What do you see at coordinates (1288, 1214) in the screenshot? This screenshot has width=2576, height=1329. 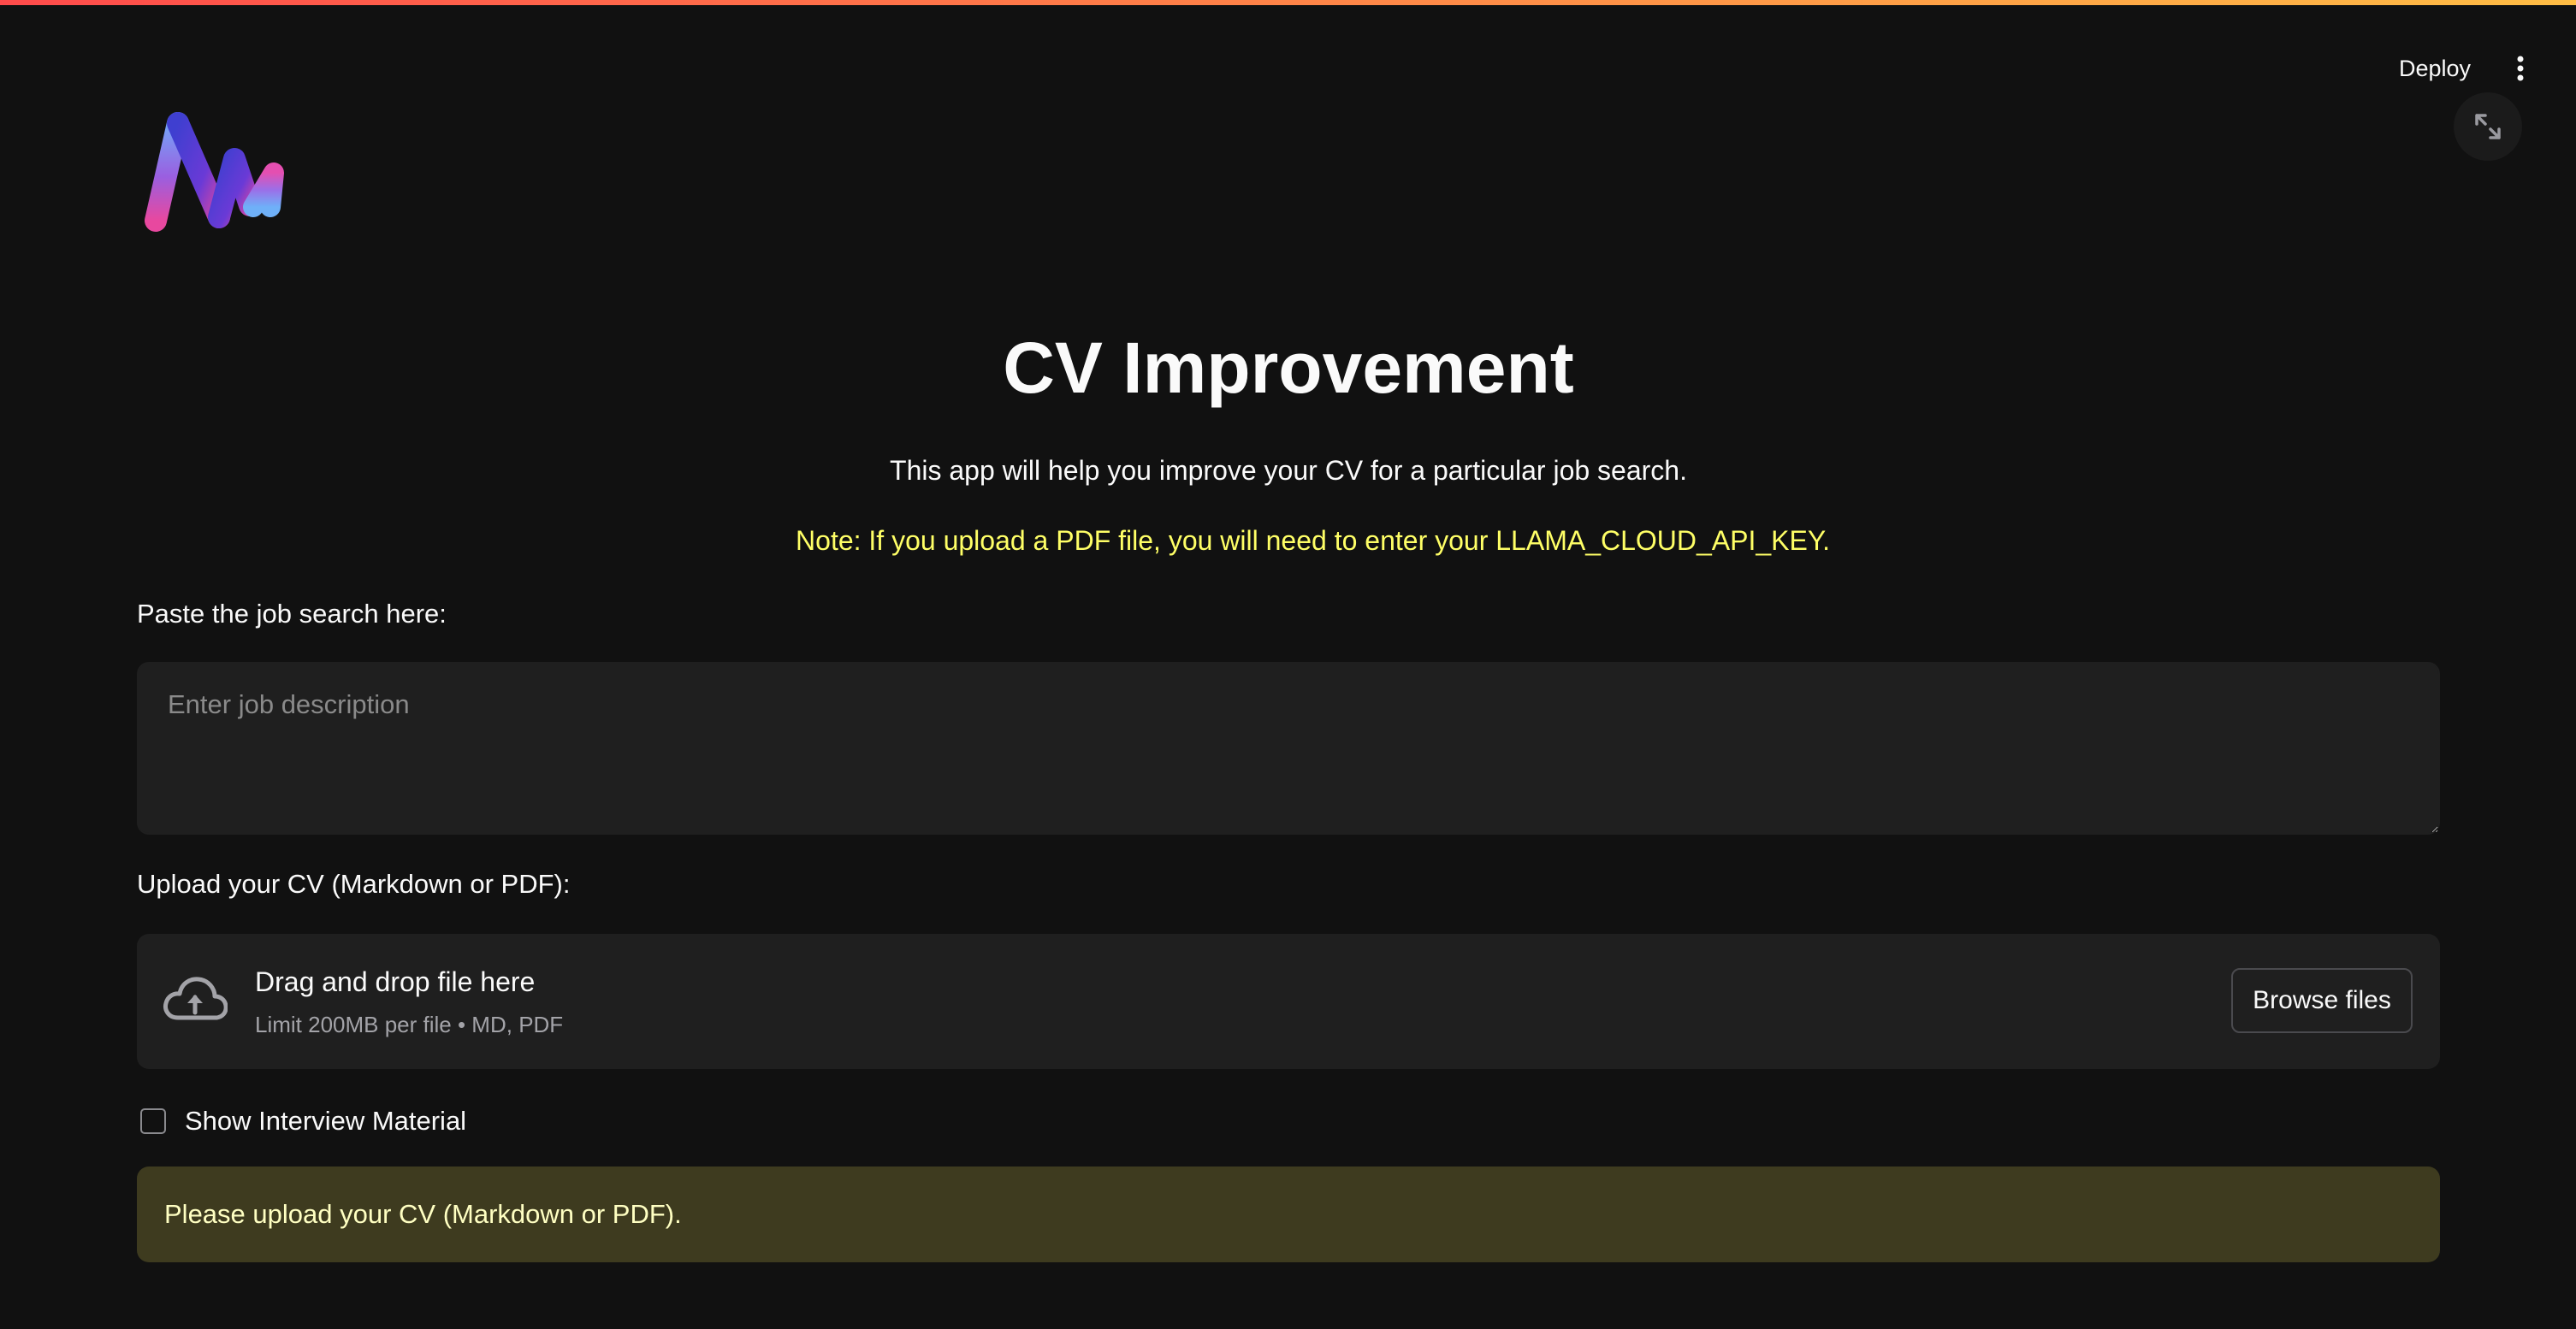 I see `upload-warning-alert: Please upload your CV (Markdown or PDF).` at bounding box center [1288, 1214].